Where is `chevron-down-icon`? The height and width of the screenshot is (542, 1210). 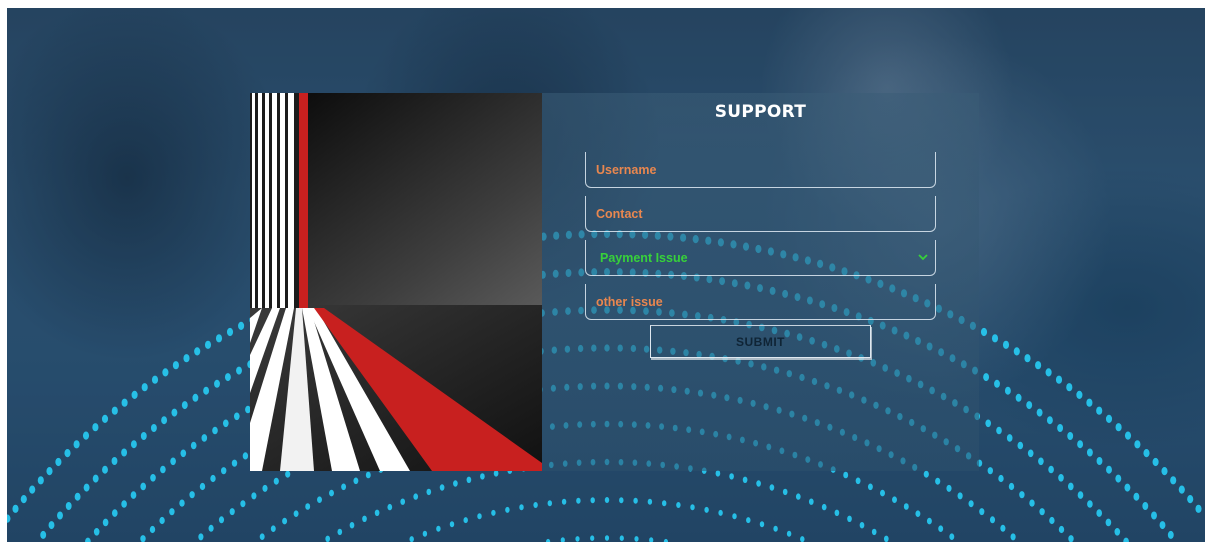 chevron-down-icon is located at coordinates (923, 257).